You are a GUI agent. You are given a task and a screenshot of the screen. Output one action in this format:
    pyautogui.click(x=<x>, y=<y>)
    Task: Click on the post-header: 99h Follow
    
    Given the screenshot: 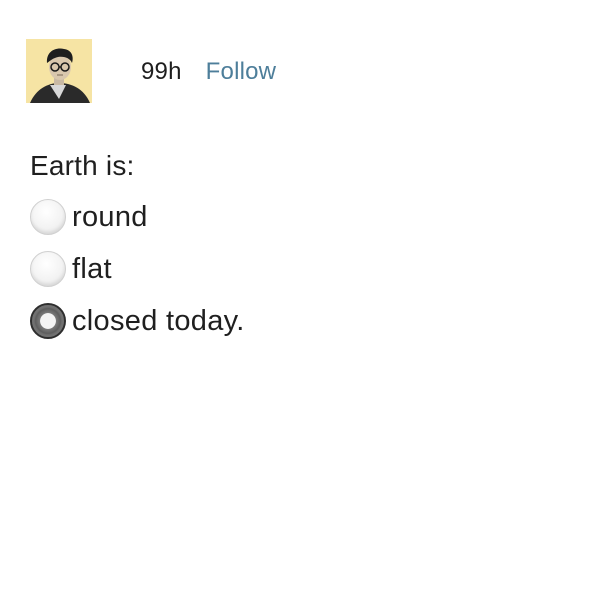 What is the action you would take?
    pyautogui.click(x=151, y=71)
    